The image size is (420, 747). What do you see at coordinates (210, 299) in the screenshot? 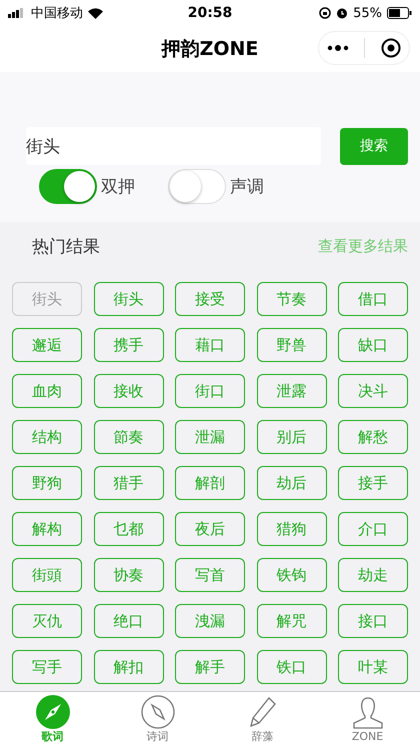
I see `result-chip: 接受` at bounding box center [210, 299].